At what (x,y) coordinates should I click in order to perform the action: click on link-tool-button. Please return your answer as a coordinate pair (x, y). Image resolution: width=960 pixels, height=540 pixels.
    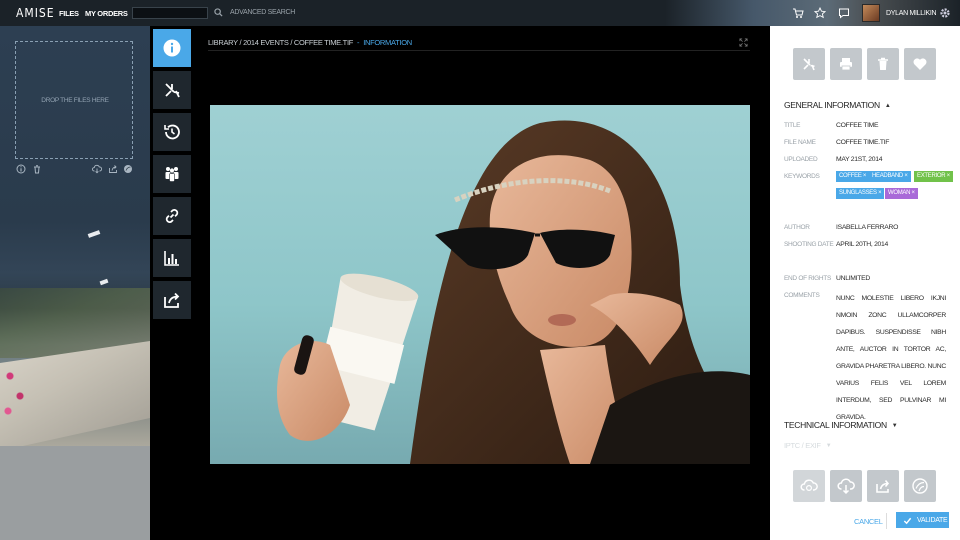
    Looking at the image, I should click on (172, 216).